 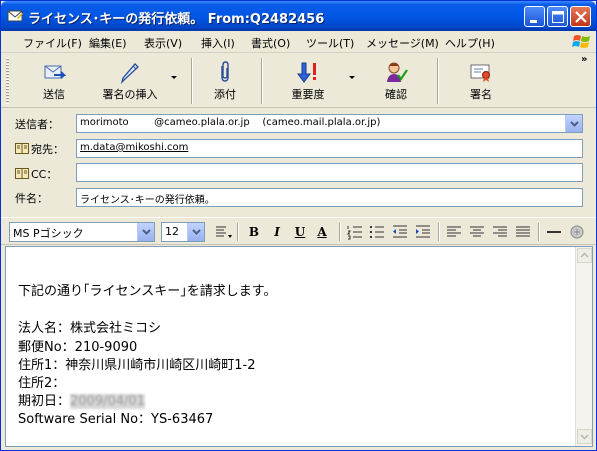 What do you see at coordinates (480, 73) in the screenshot?
I see `certificate-icon` at bounding box center [480, 73].